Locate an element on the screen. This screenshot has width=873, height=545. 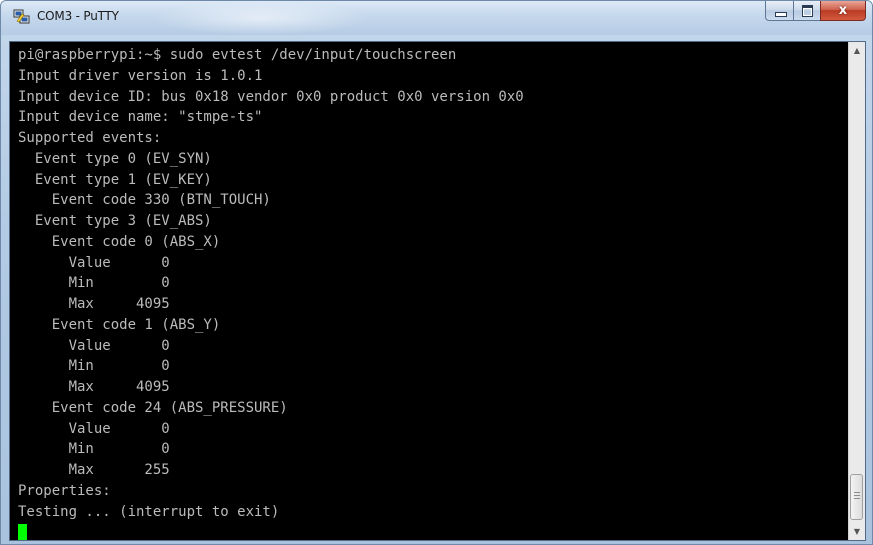
terminal-line: Event code 24 (ABS_PRESSURE) is located at coordinates (153, 407).